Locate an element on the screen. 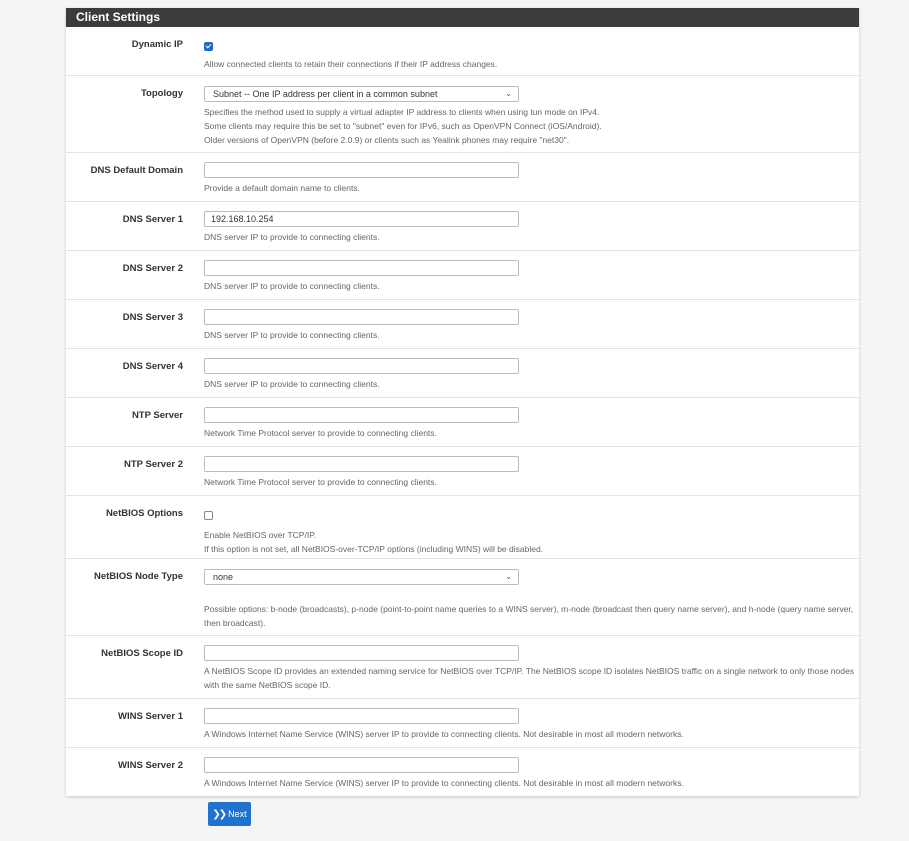  dns-server-1-input is located at coordinates (361, 219).